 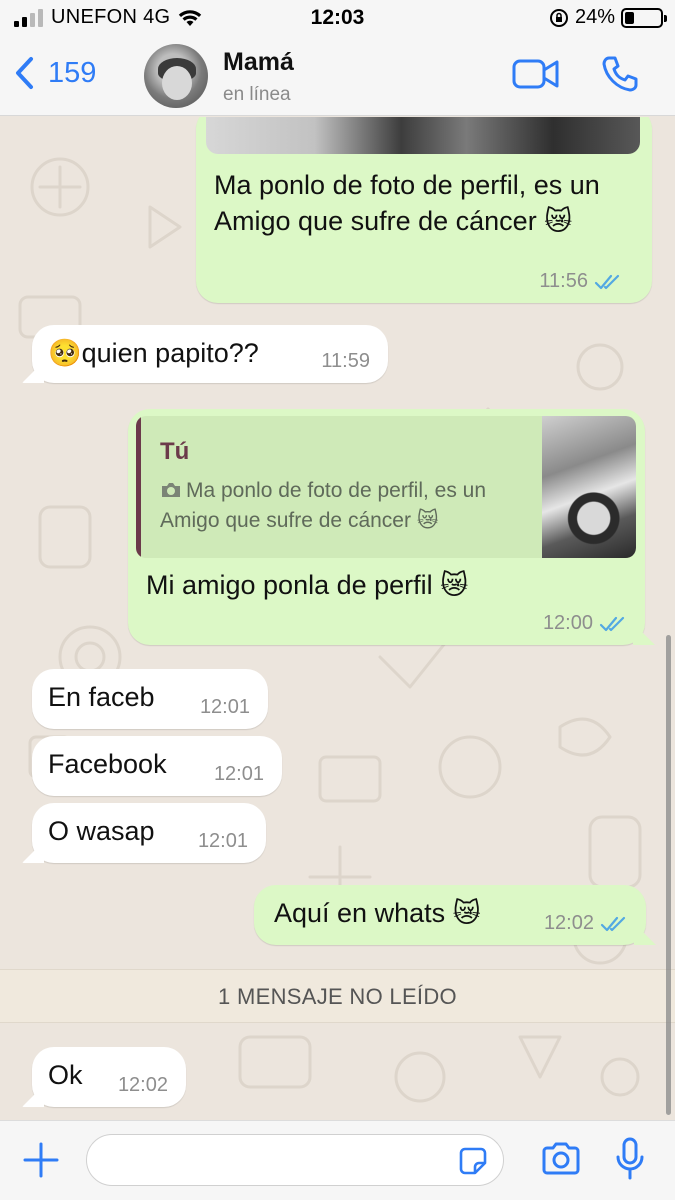 I want to click on message-outgoing: Aquí en whats 😿 12:02, so click(x=450, y=915).